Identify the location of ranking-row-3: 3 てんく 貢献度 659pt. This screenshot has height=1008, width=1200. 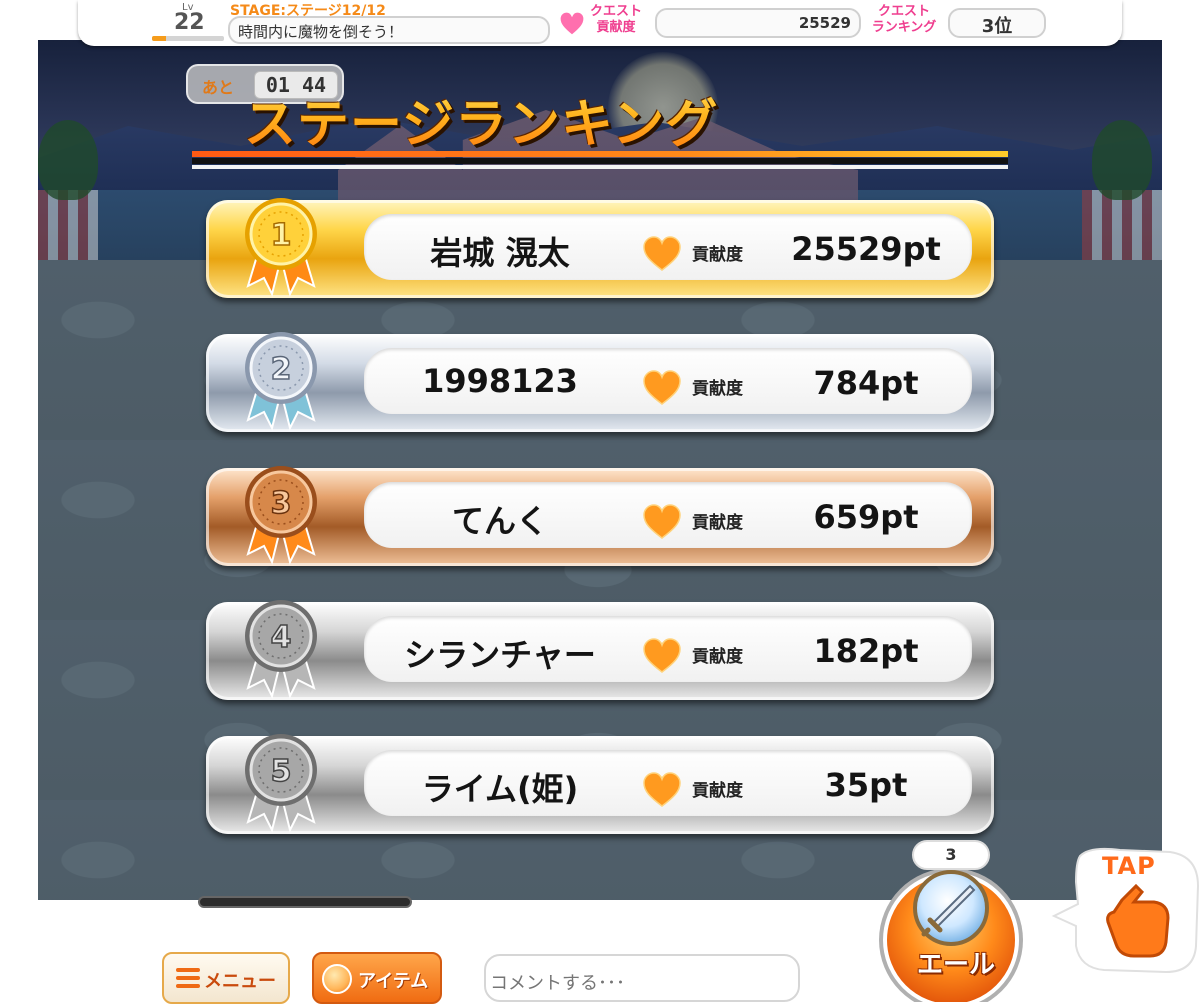
(600, 516).